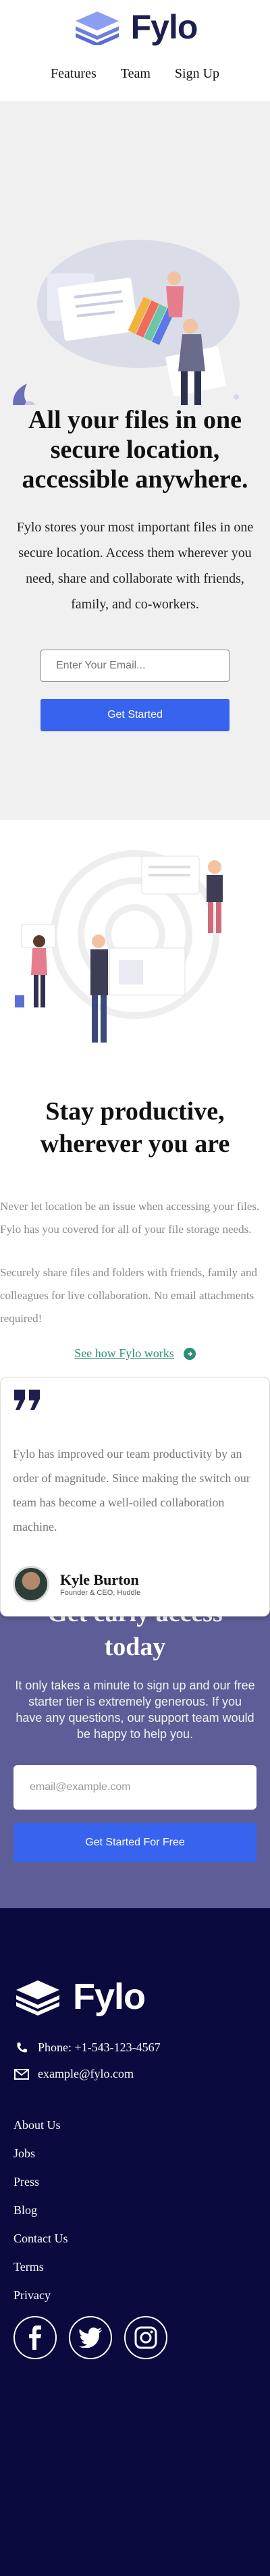  What do you see at coordinates (135, 51) in the screenshot?
I see `site-header: Fylo Features Team Sign Up` at bounding box center [135, 51].